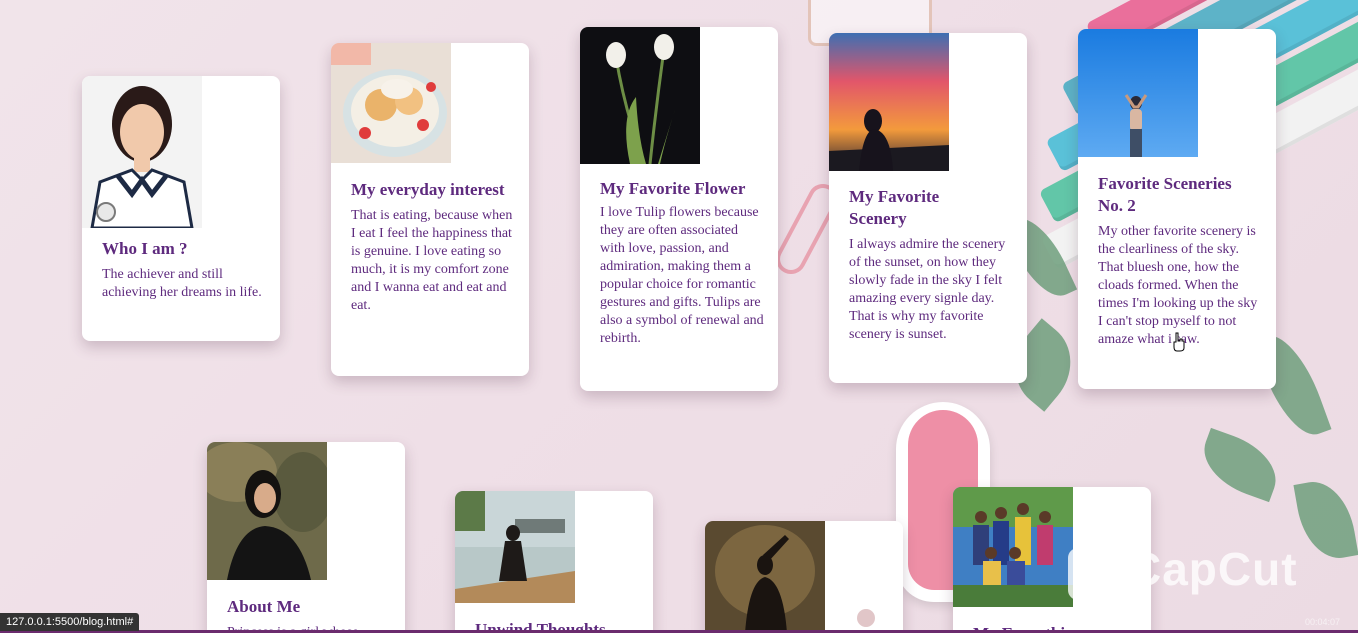 Image resolution: width=1358 pixels, height=633 pixels. I want to click on tulip-photo, so click(640, 95).